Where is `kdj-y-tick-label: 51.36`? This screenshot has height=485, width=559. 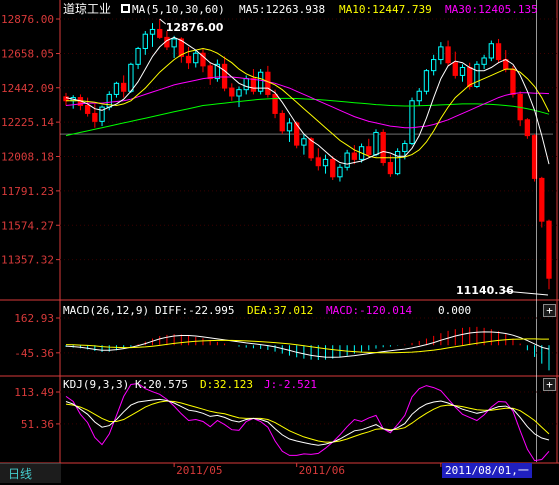
kdj-y-tick-label: 51.36 is located at coordinates (37, 424).